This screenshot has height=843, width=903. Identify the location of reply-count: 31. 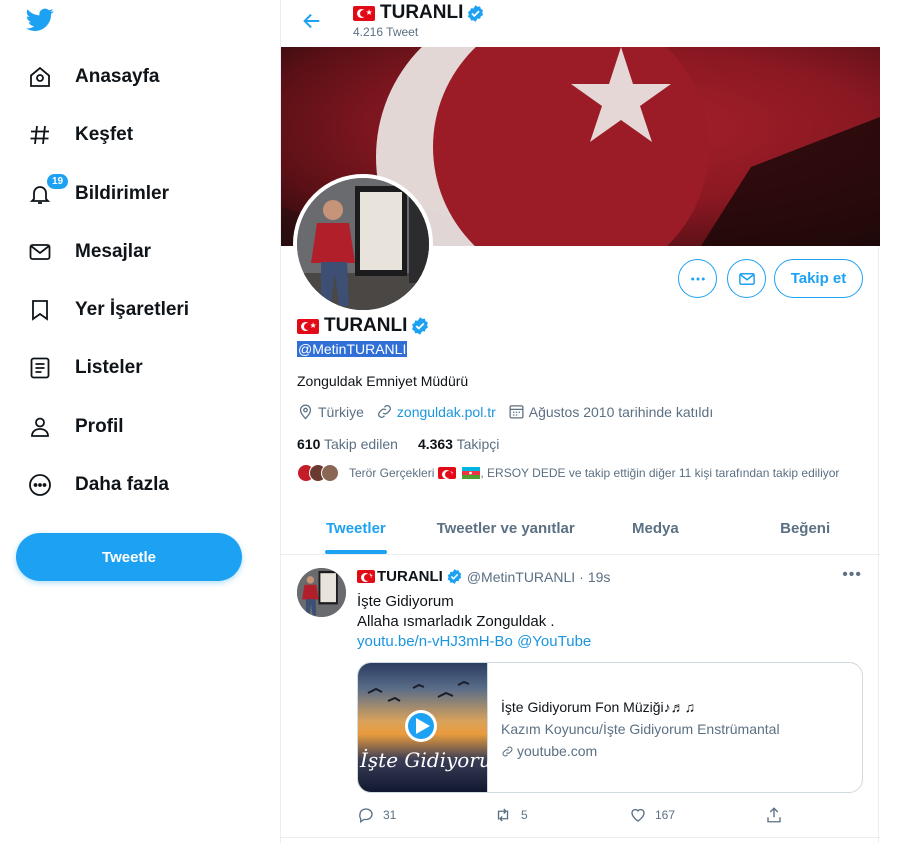
(390, 815).